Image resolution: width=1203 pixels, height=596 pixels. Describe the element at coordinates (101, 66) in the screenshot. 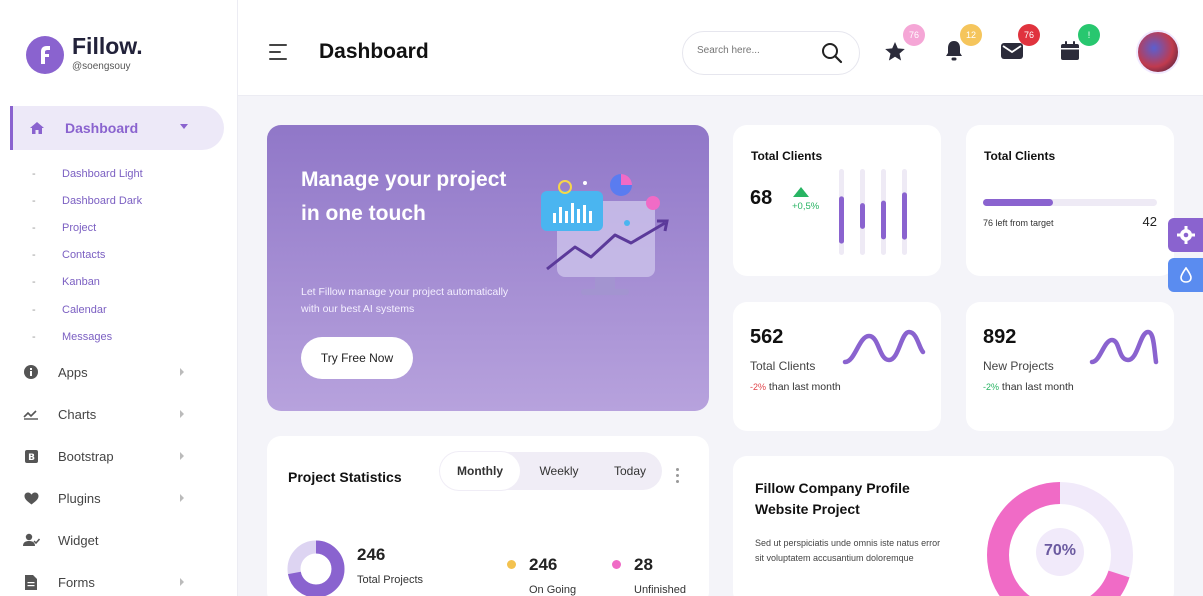

I see `brand-handle: @soengsouy` at that location.